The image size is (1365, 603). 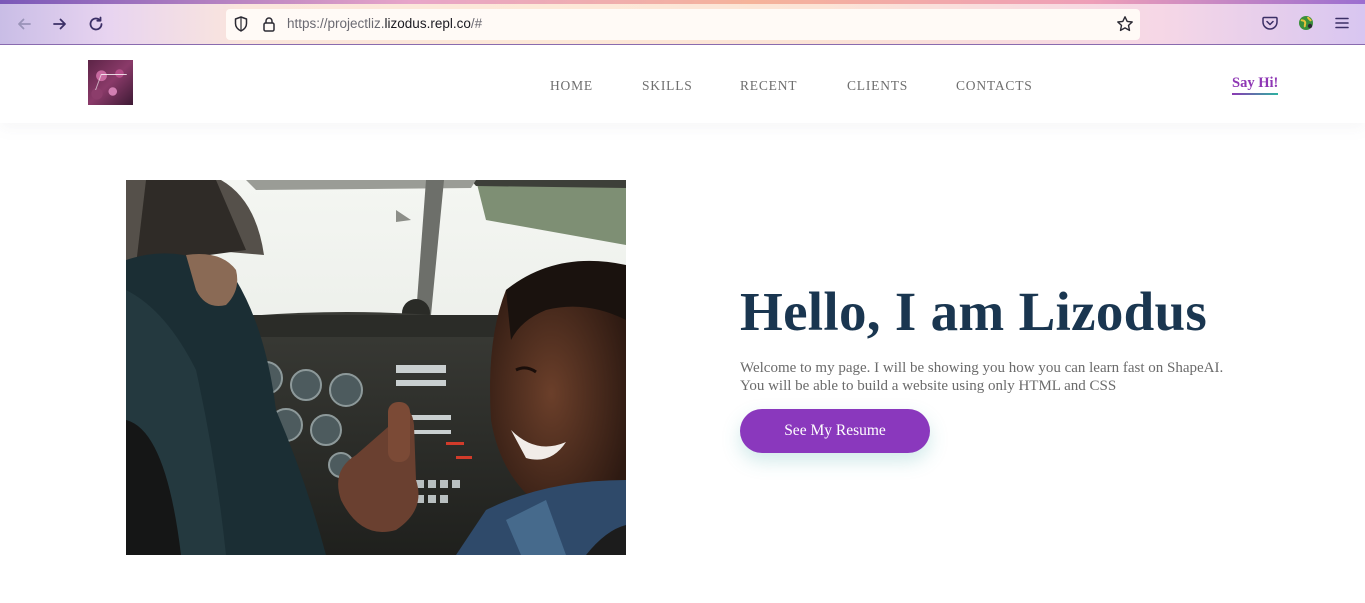 I want to click on url-text: https://projectliz.lizodus.repl.co/#, so click(x=384, y=23).